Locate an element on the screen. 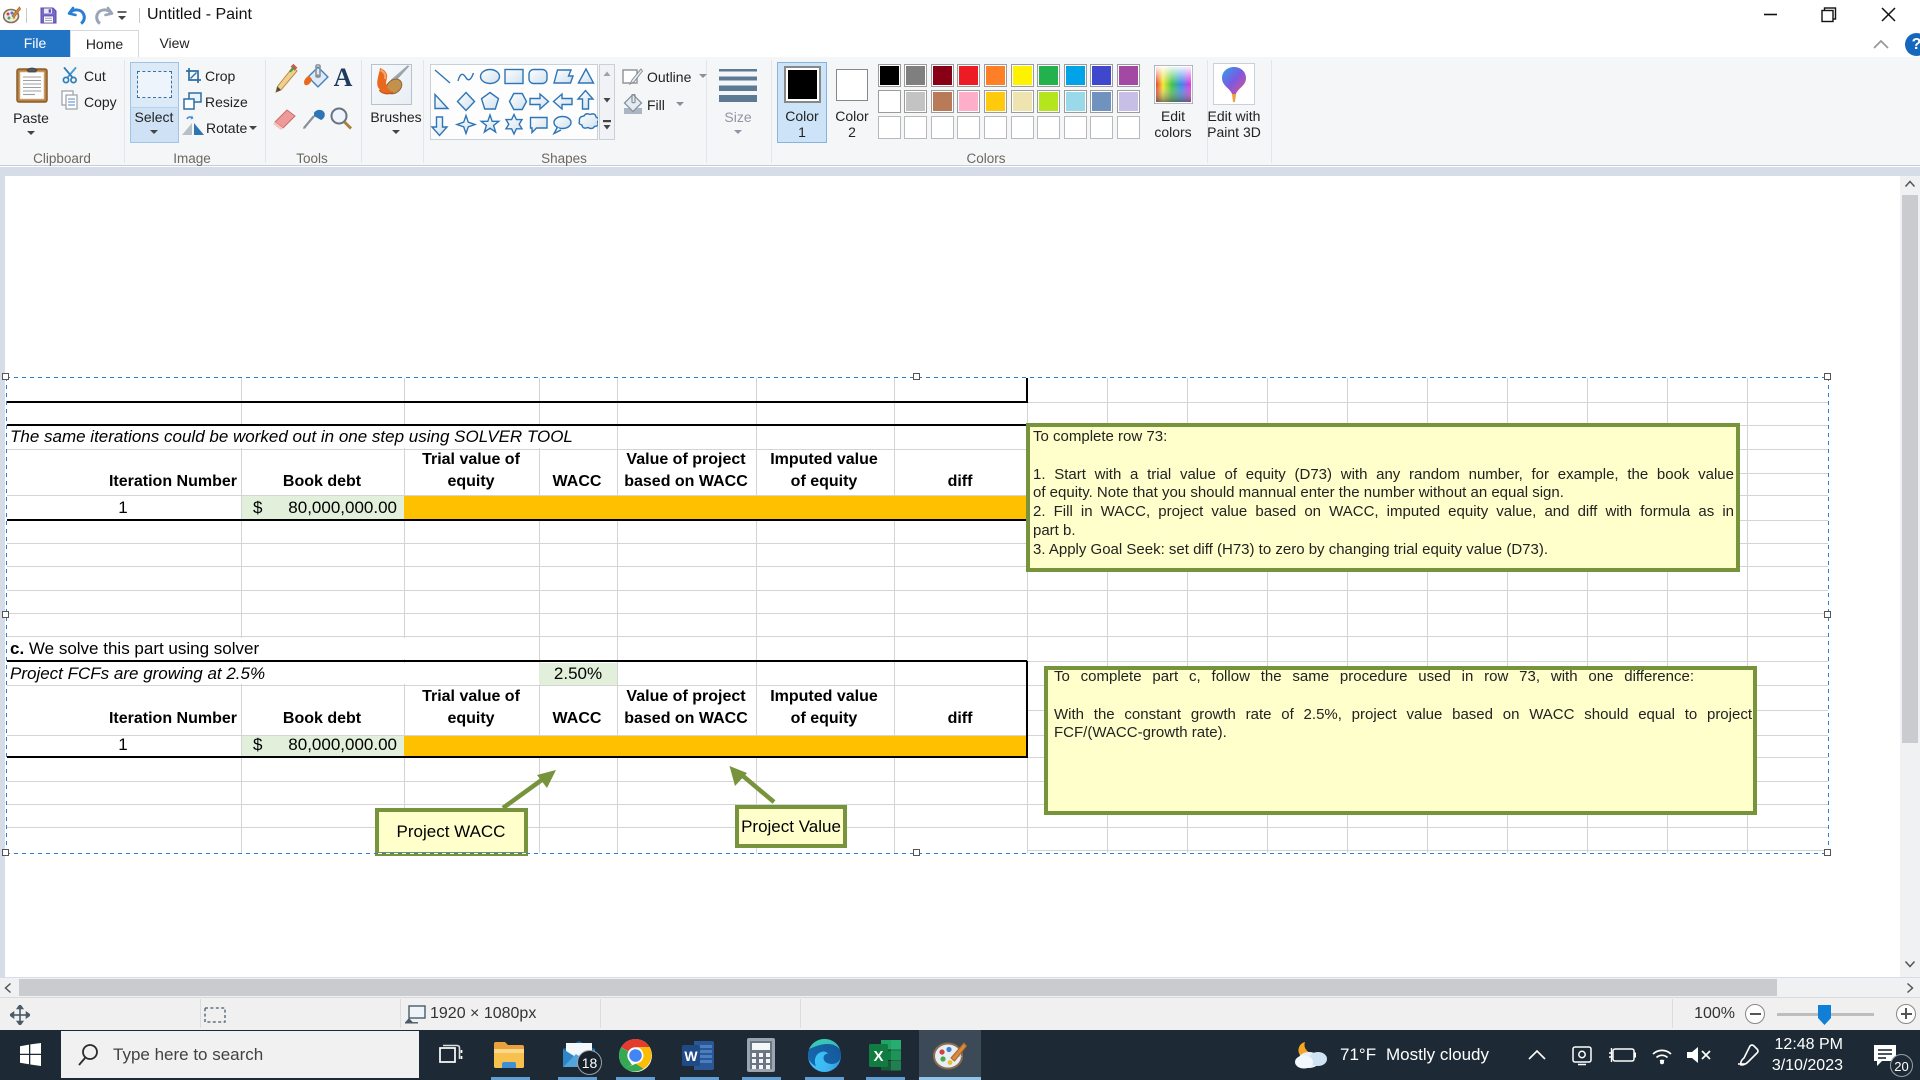 This screenshot has height=1080, width=1920. svg-text: W is located at coordinates (691, 1056).